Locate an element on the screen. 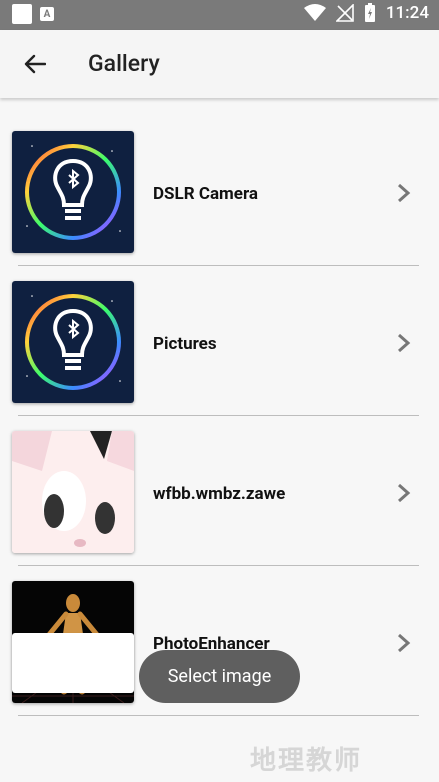 The image size is (439, 782). app-bar: Gallery is located at coordinates (219, 64).